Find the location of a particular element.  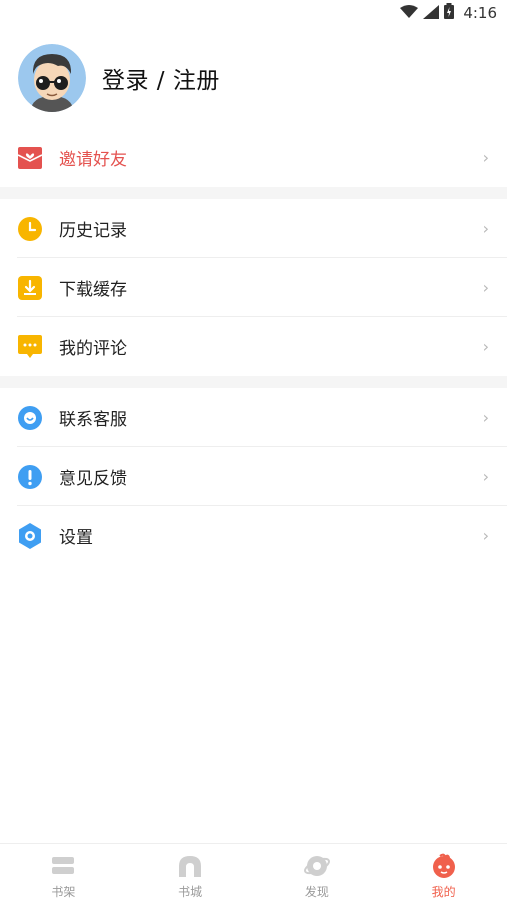

menu-label-invite: 邀请好友 is located at coordinates (93, 160).